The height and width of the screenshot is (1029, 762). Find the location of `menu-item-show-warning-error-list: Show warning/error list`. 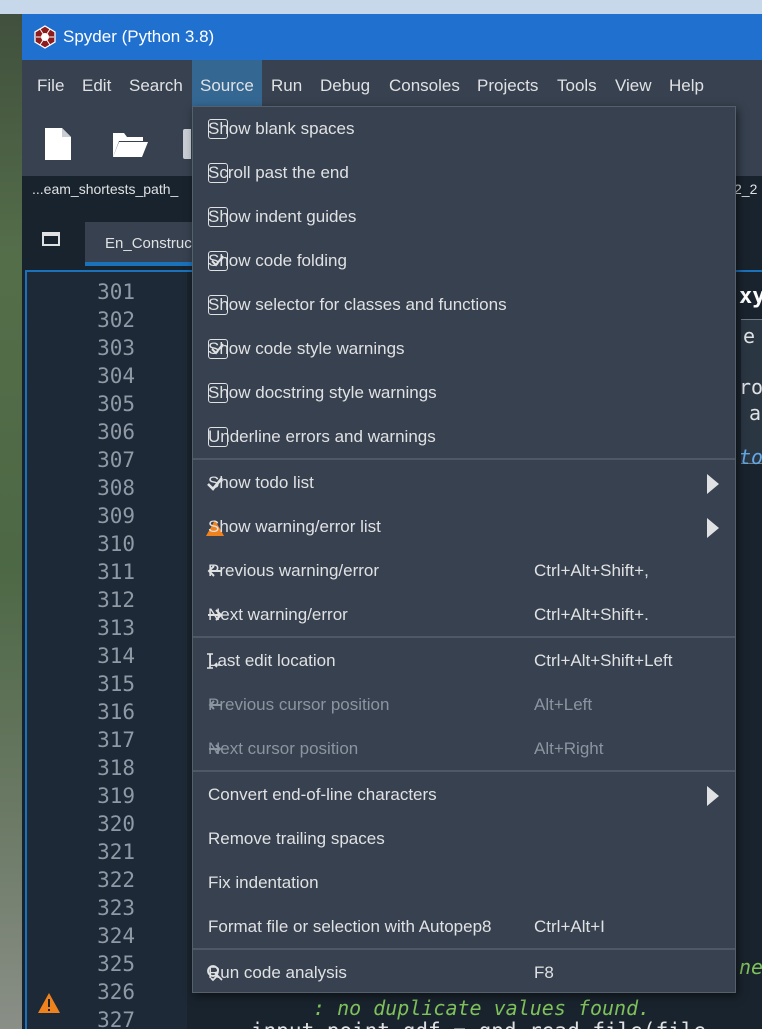

menu-item-show-warning-error-list: Show warning/error list is located at coordinates (464, 527).